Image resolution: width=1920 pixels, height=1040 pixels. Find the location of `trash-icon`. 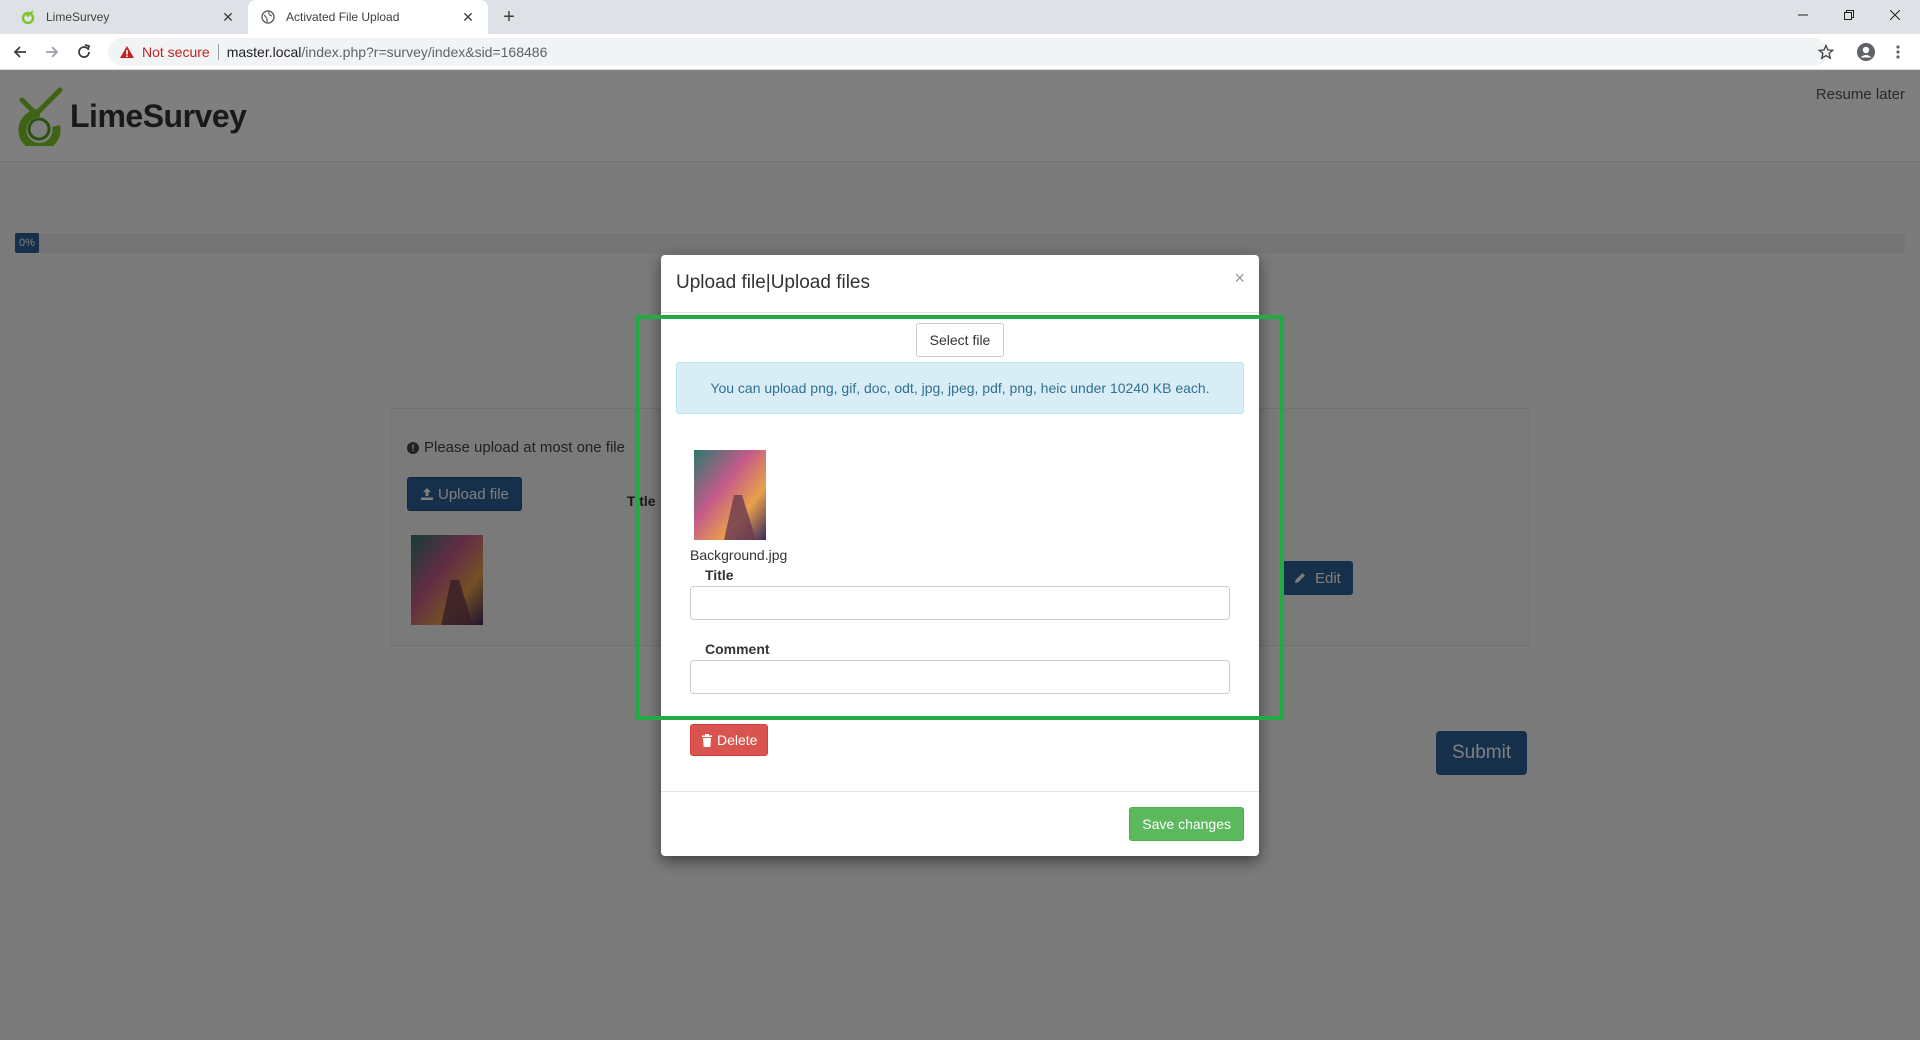

trash-icon is located at coordinates (707, 740).